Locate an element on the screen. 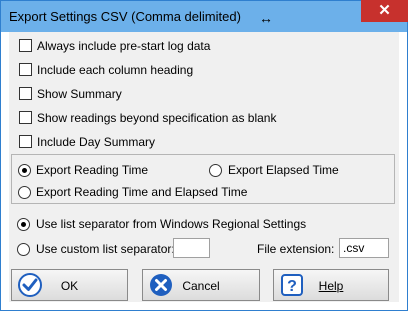 The image size is (408, 311). cancel-label: Cancel is located at coordinates (201, 286).